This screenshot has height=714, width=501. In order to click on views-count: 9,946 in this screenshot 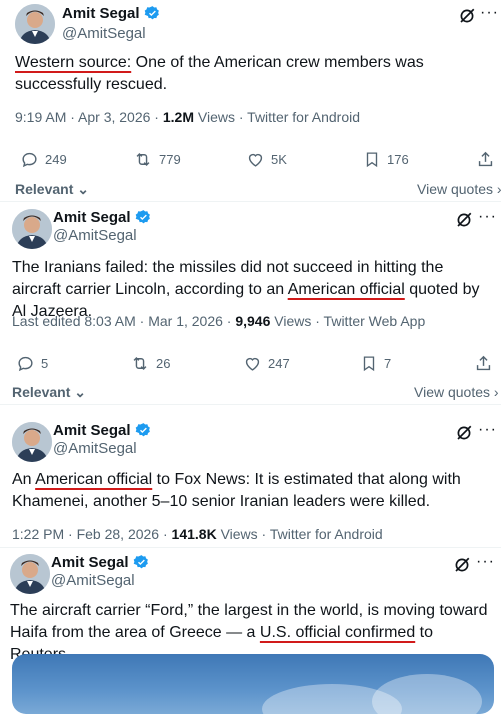, I will do `click(253, 321)`.